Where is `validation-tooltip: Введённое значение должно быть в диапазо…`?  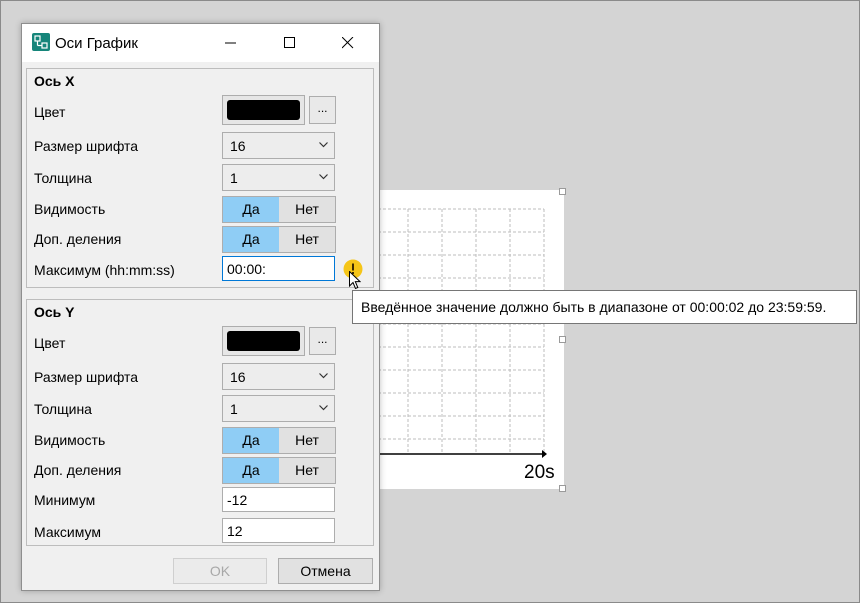 validation-tooltip: Введённое значение должно быть в диапазо… is located at coordinates (604, 307).